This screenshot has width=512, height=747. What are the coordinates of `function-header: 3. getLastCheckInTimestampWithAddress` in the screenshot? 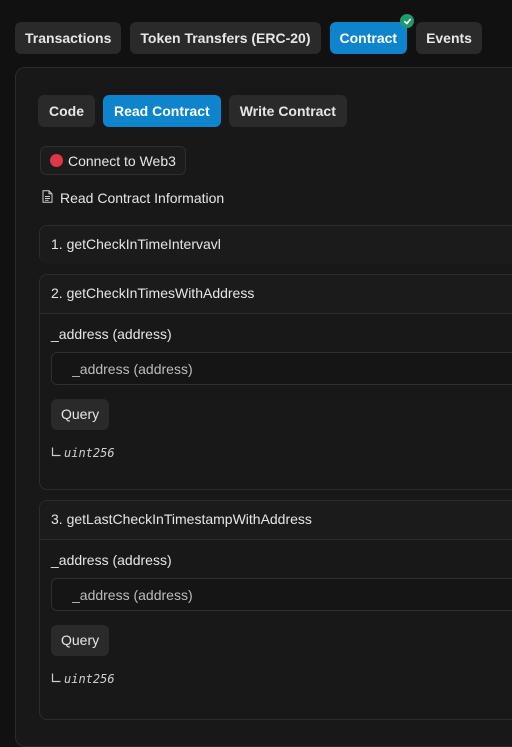 It's located at (276, 520).